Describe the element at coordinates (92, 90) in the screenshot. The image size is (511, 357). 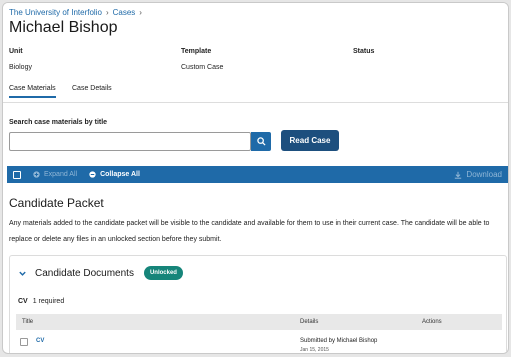
I see `tab-case-details: Case Details` at that location.